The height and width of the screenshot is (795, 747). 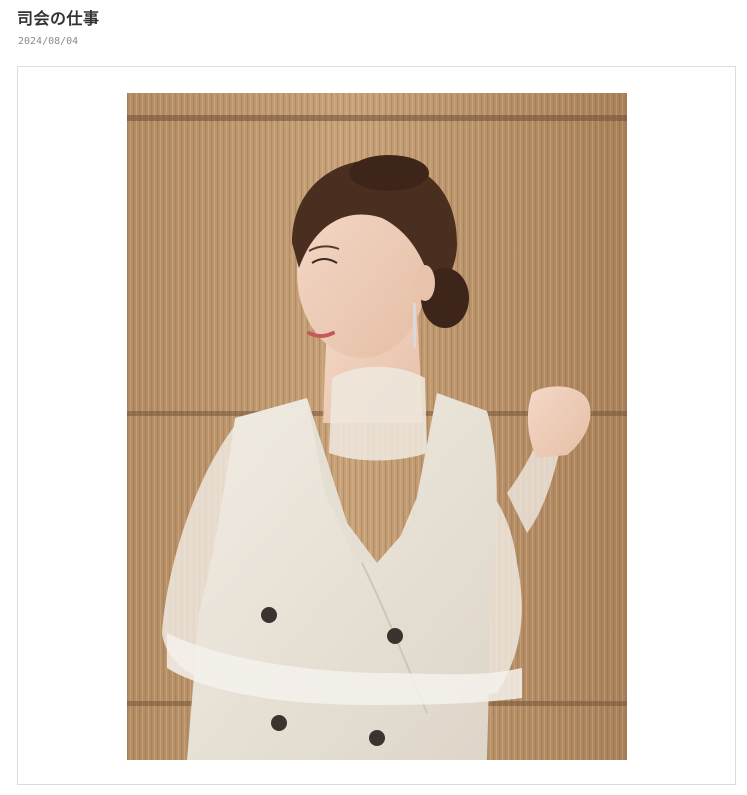 What do you see at coordinates (48, 41) in the screenshot?
I see `post-date: 2024/08/04` at bounding box center [48, 41].